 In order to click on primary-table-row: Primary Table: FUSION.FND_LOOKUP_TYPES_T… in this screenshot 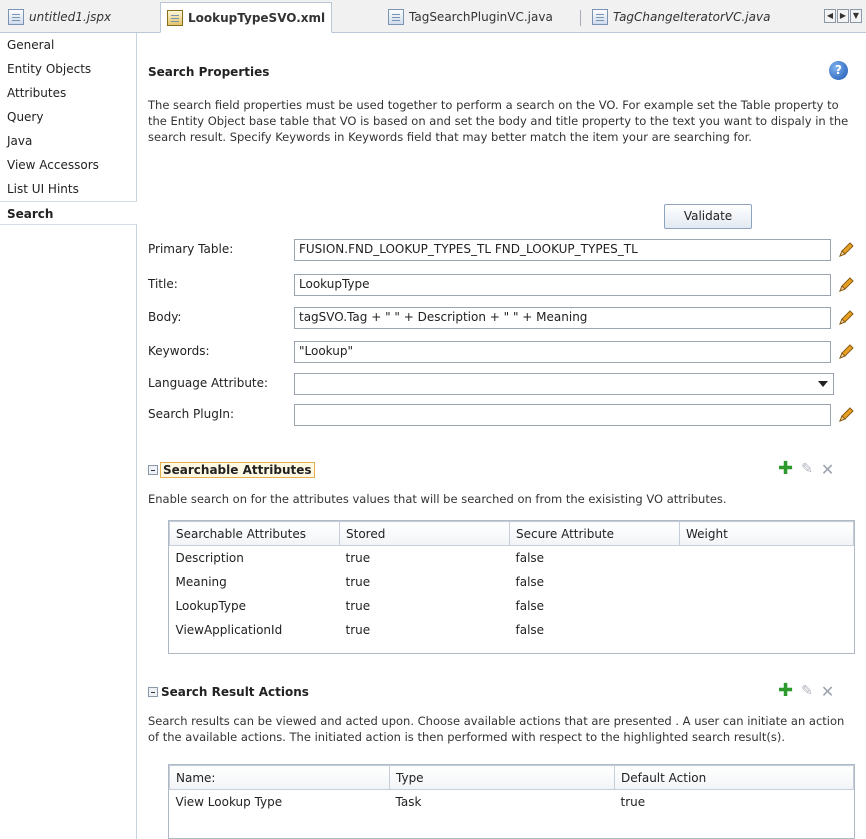, I will do `click(502, 250)`.